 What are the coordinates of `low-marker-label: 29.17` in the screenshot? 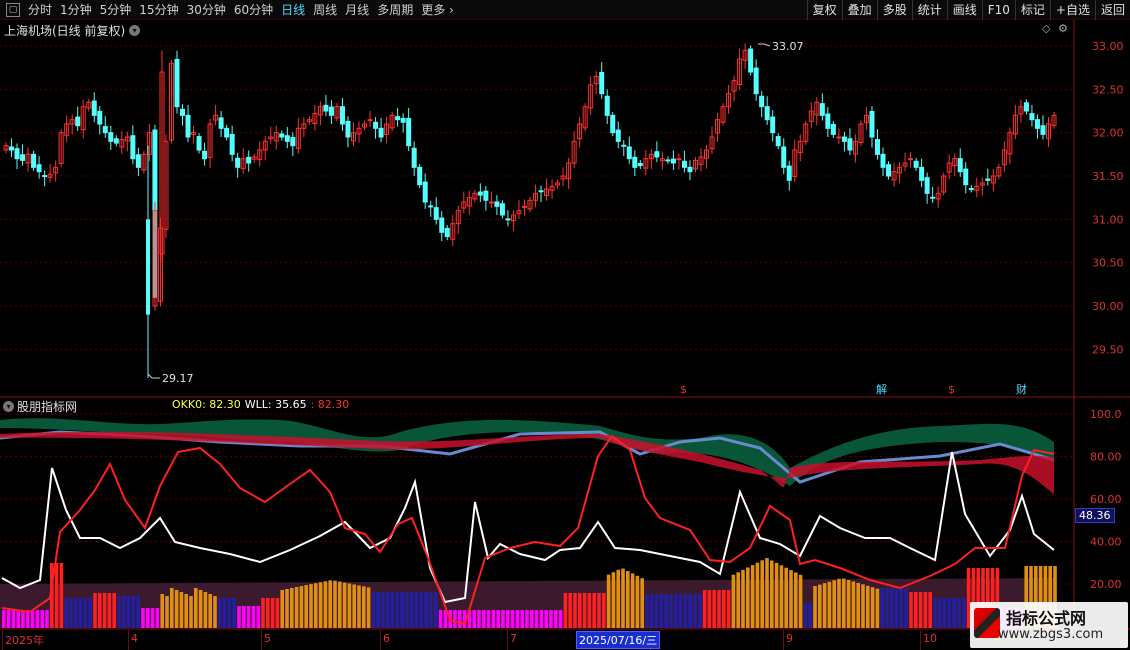 It's located at (178, 378).